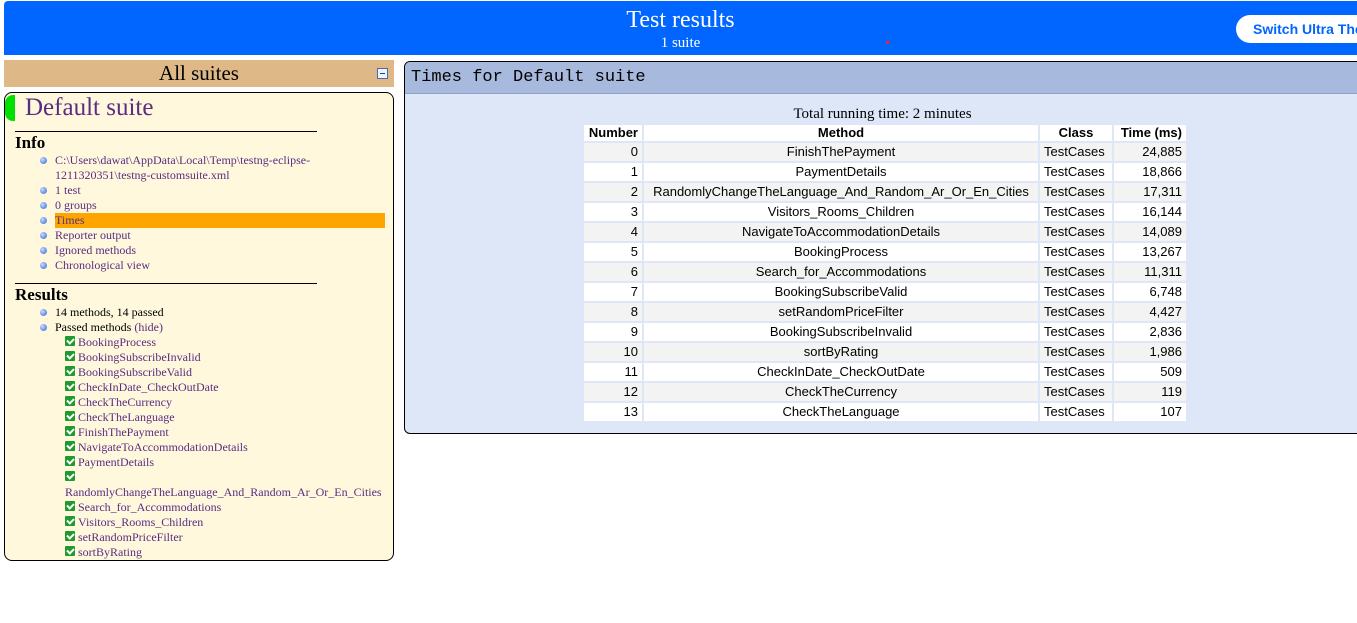  What do you see at coordinates (212, 220) in the screenshot?
I see `info-times-link: Times` at bounding box center [212, 220].